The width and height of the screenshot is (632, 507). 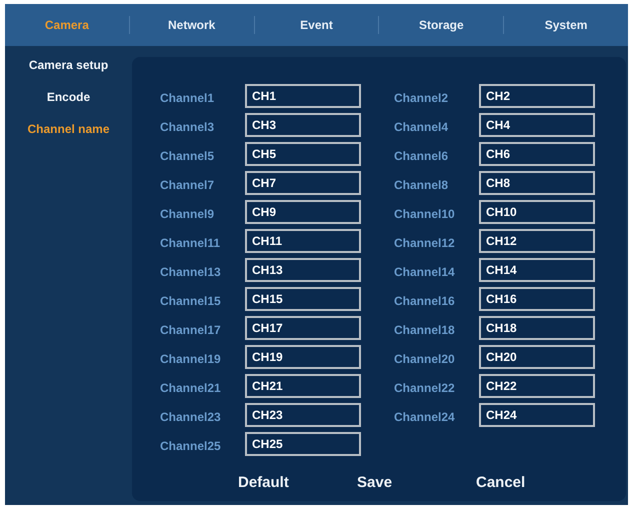 I want to click on channel-label: Channel17, so click(x=191, y=330).